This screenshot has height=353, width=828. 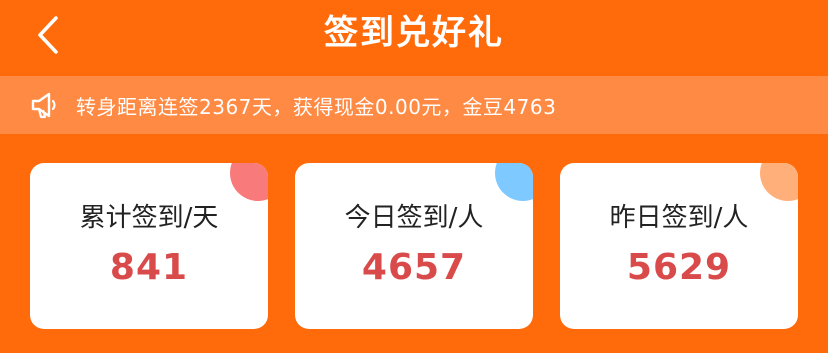 I want to click on notice-text: 转身距离连签2367天，获得现金0.00元，金豆4763, so click(x=316, y=106).